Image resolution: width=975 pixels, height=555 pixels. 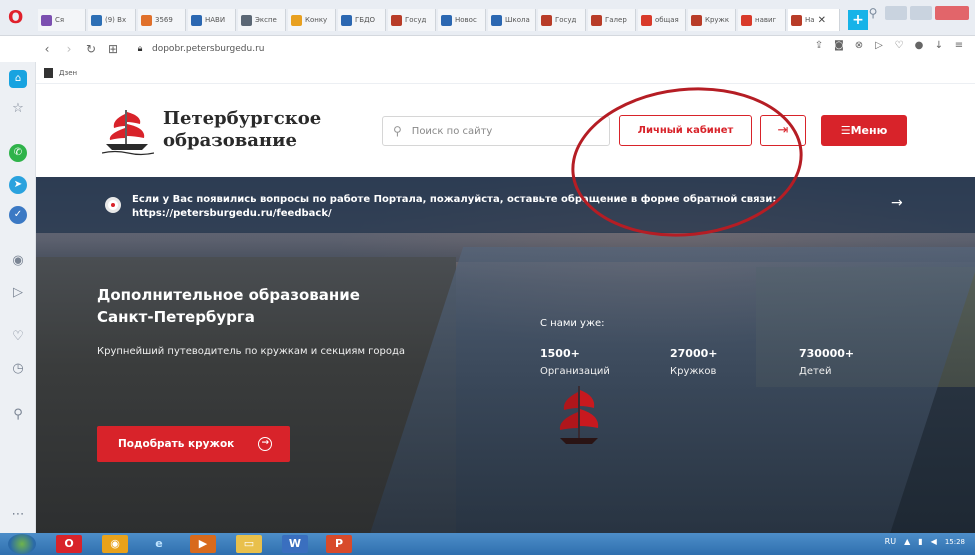 I want to click on site-search-input, so click(x=501, y=131).